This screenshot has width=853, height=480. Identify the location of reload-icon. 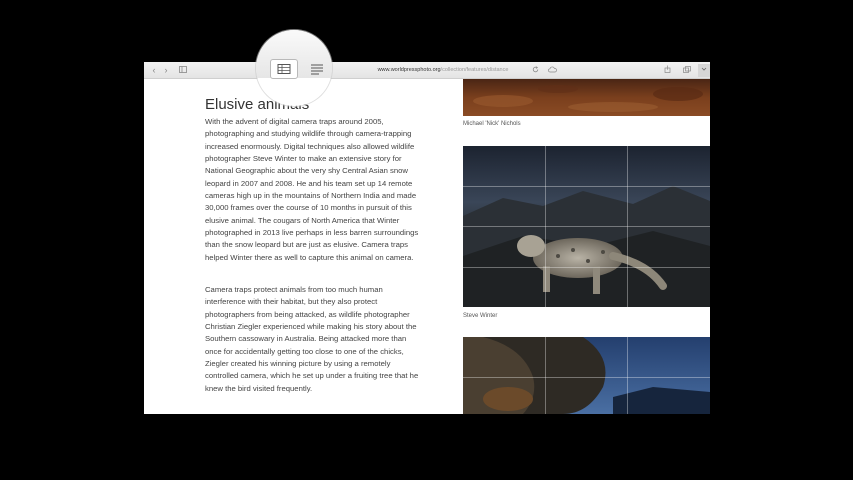
(535, 70).